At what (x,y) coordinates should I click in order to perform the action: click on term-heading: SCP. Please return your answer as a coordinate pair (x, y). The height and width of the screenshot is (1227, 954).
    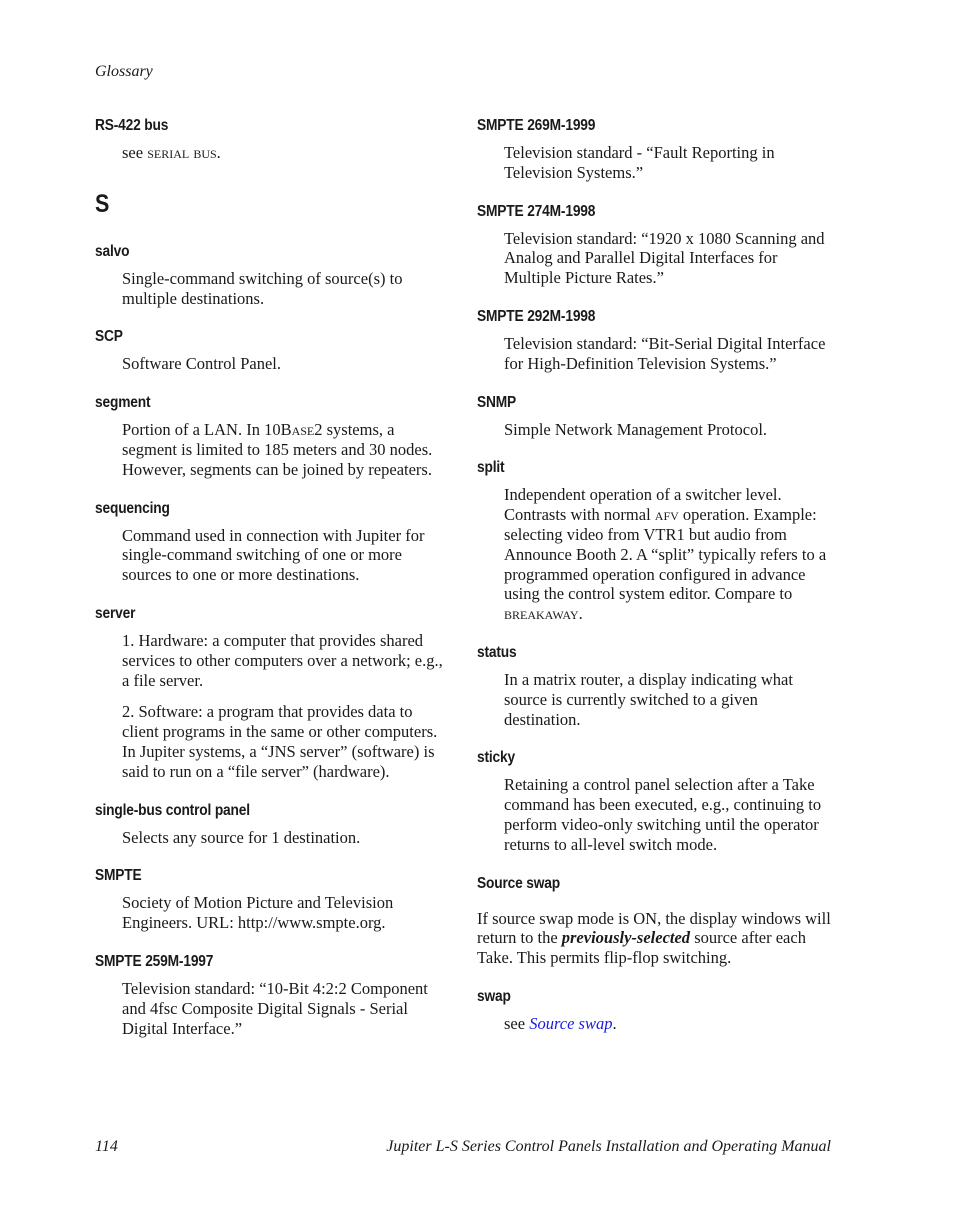
    Looking at the image, I should click on (109, 337).